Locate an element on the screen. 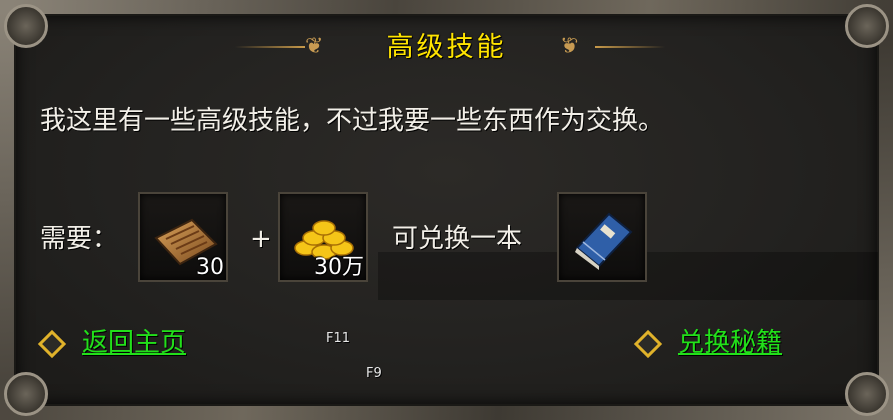  hotkey-hint-f9: F9 is located at coordinates (374, 373).